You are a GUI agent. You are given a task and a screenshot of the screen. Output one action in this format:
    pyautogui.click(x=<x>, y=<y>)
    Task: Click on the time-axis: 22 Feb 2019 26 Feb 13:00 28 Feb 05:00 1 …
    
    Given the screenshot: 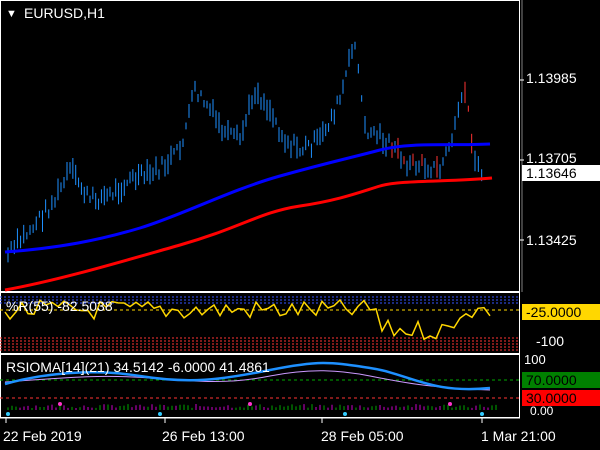 What is the action you would take?
    pyautogui.click(x=300, y=434)
    